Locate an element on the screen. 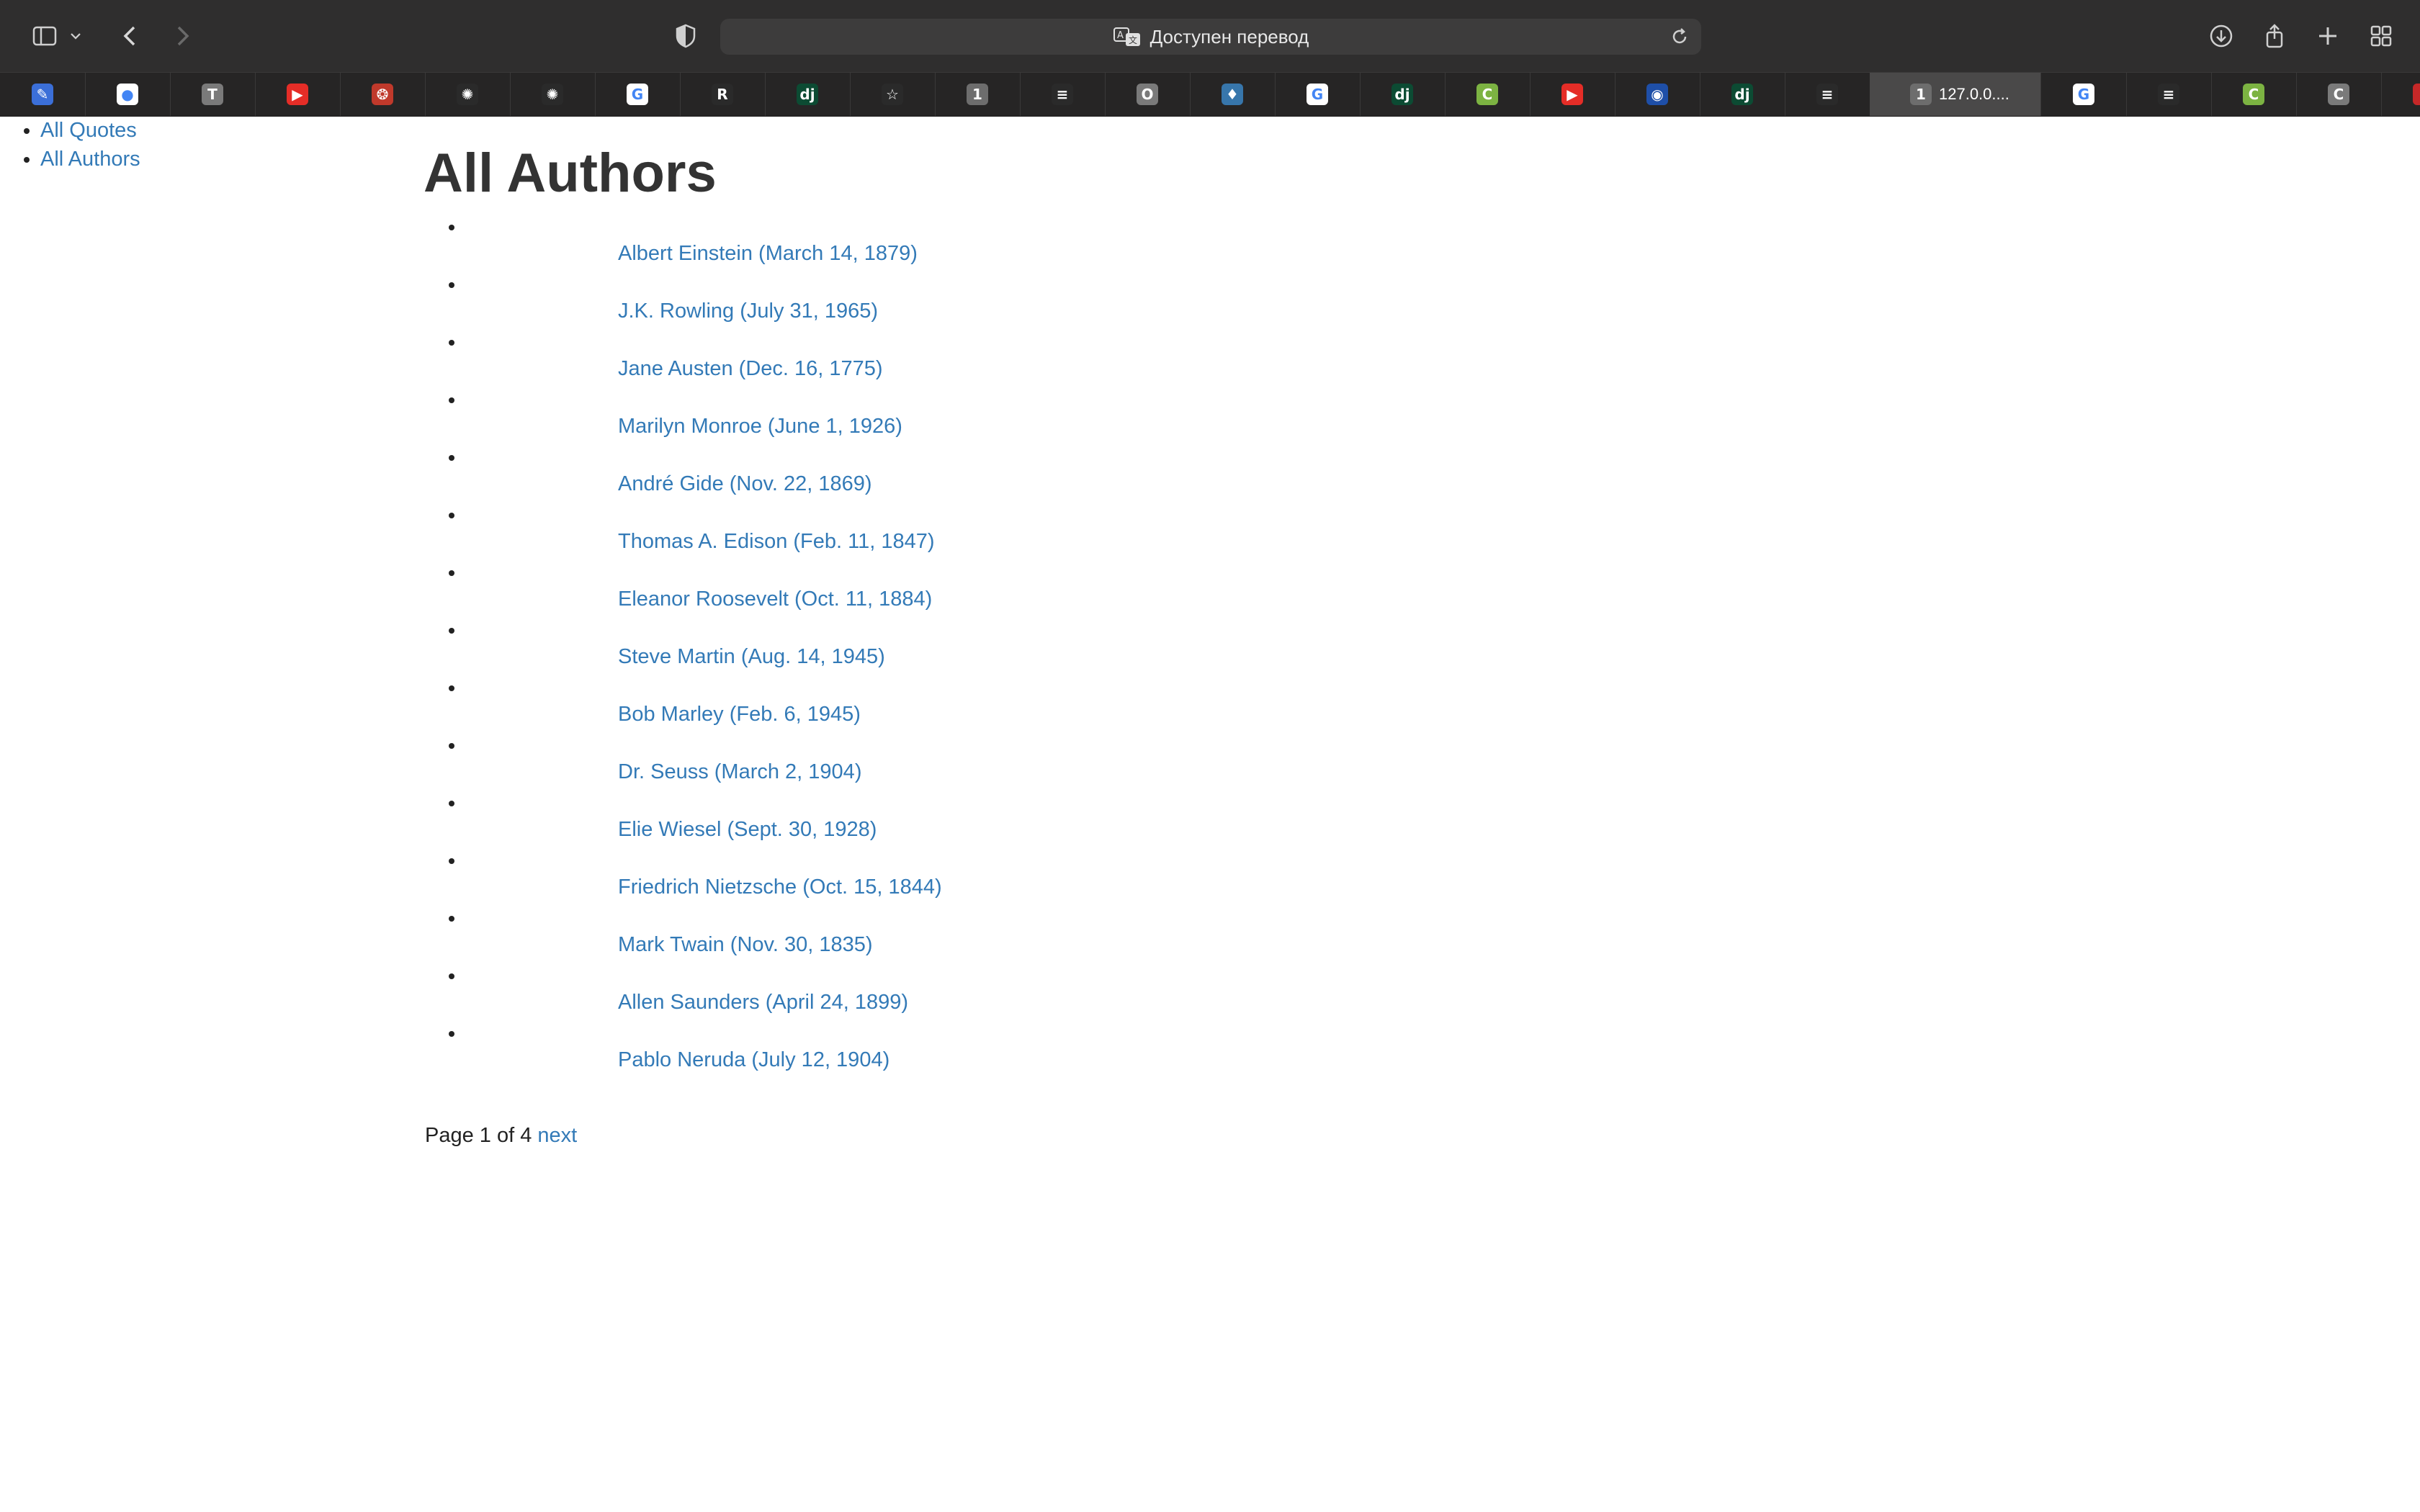  translate-icon: A文 is located at coordinates (1127, 37).